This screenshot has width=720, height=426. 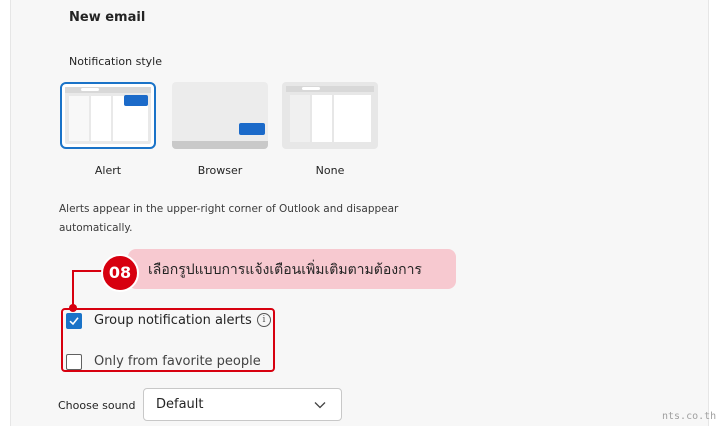 I want to click on info-icon: i, so click(x=264, y=320).